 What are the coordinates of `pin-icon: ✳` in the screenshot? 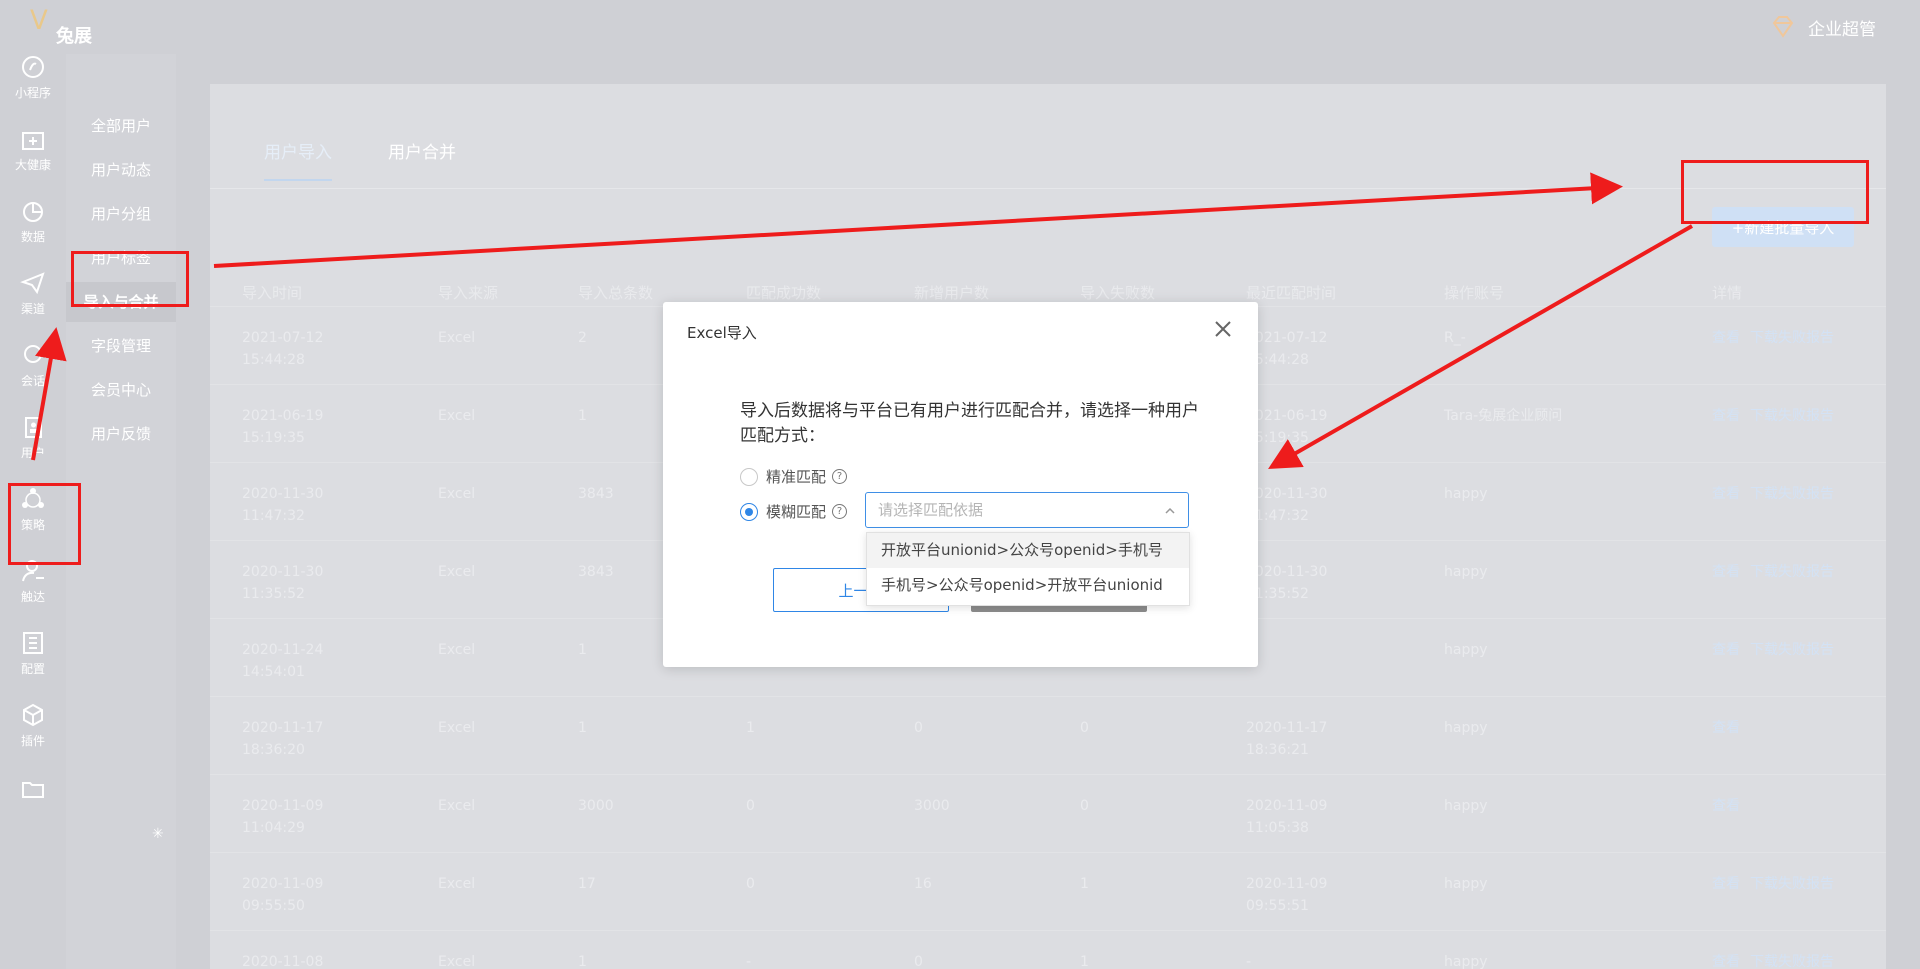 It's located at (158, 834).